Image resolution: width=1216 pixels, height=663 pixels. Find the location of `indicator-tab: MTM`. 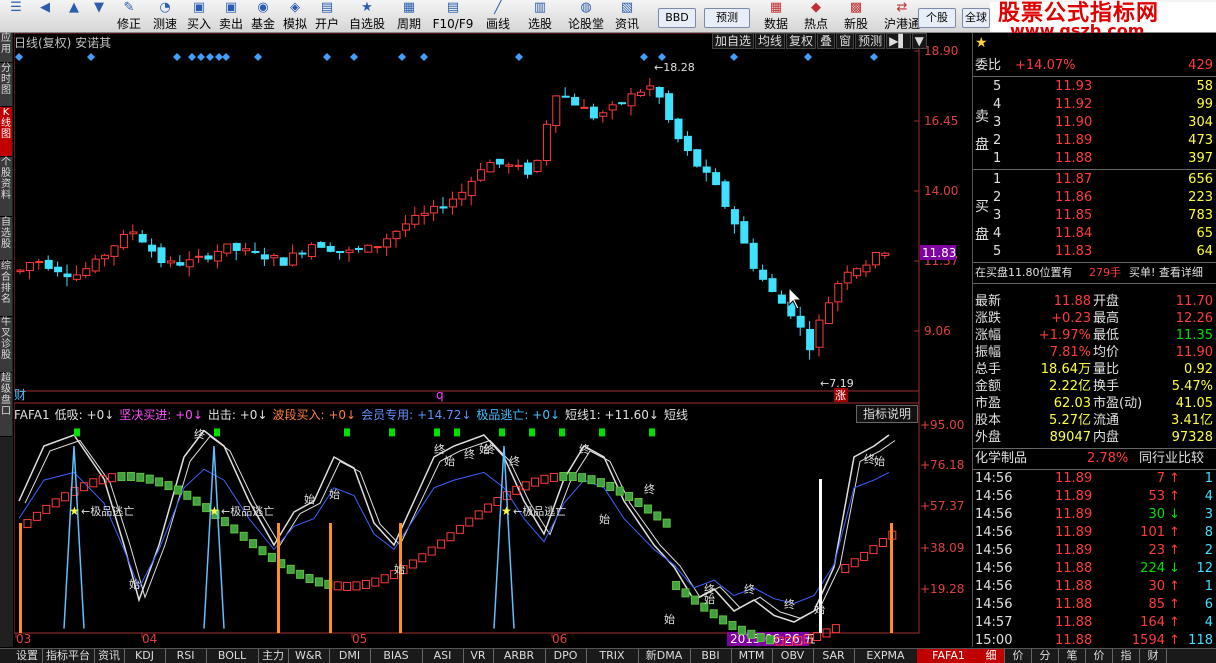

indicator-tab: MTM is located at coordinates (752, 656).